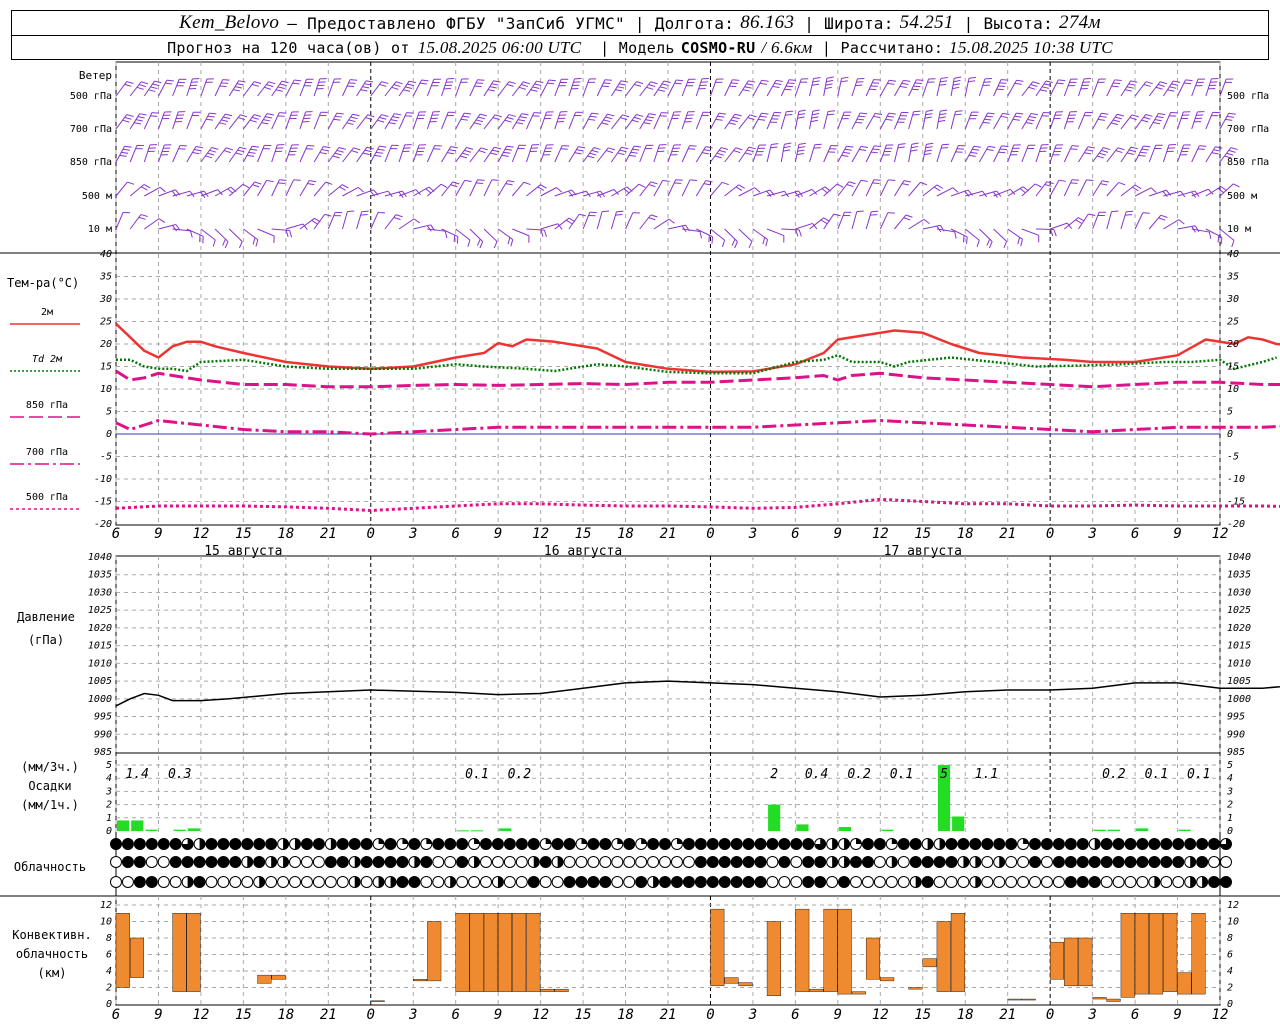 Image resolution: width=1280 pixels, height=1024 pixels. I want to click on press-ytick-left: 1040, so click(100, 557).